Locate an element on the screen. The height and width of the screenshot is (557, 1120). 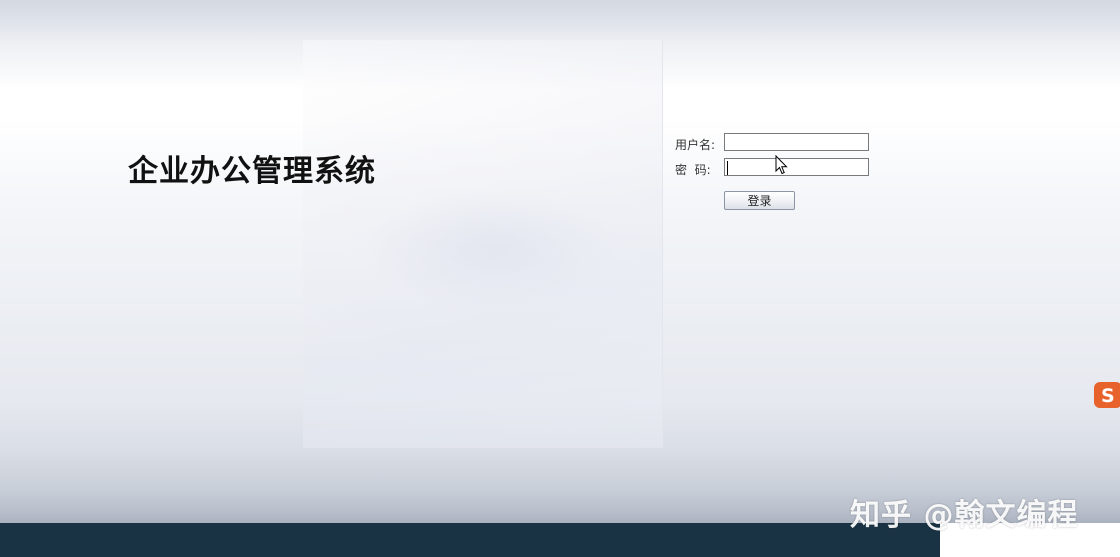
password-input is located at coordinates (796, 167).